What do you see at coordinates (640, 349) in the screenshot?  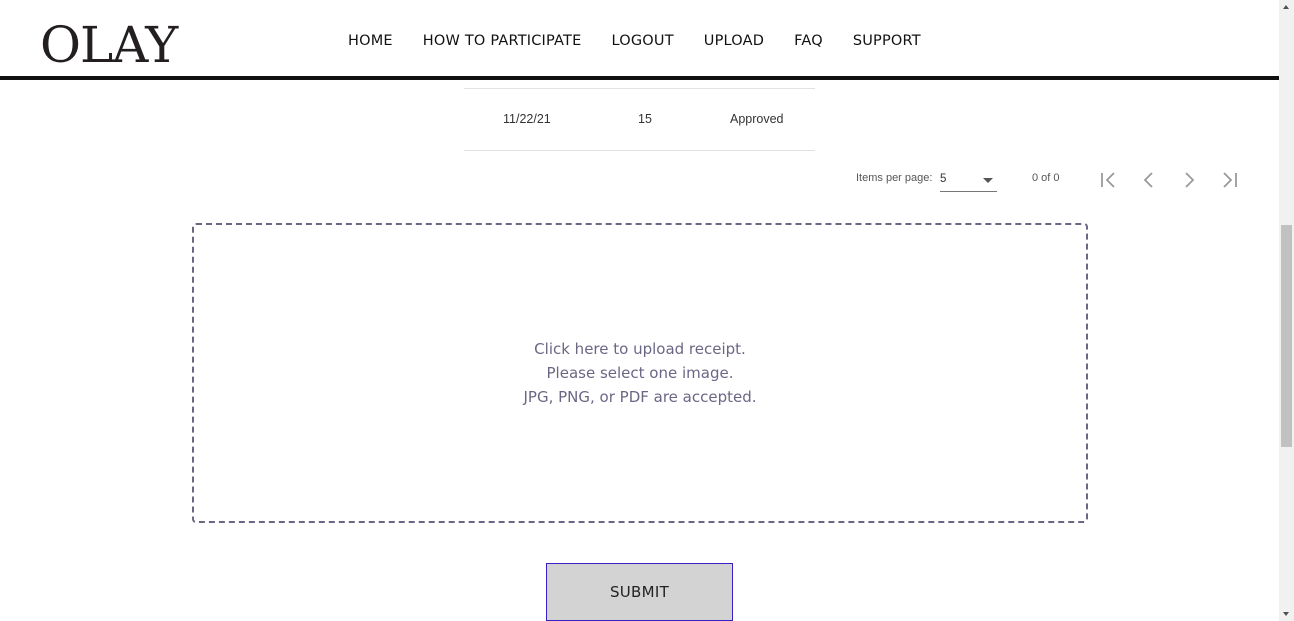 I see `upload-instruction-1: Click here to upload receipt.` at bounding box center [640, 349].